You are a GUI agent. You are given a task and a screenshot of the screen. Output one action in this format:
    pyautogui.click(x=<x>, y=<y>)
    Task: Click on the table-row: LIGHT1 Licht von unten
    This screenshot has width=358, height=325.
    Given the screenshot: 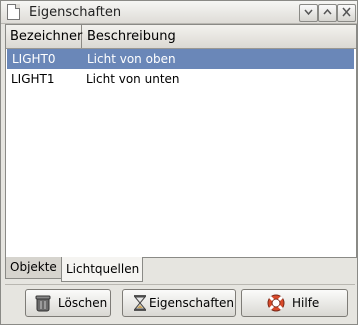 What is the action you would take?
    pyautogui.click(x=181, y=79)
    